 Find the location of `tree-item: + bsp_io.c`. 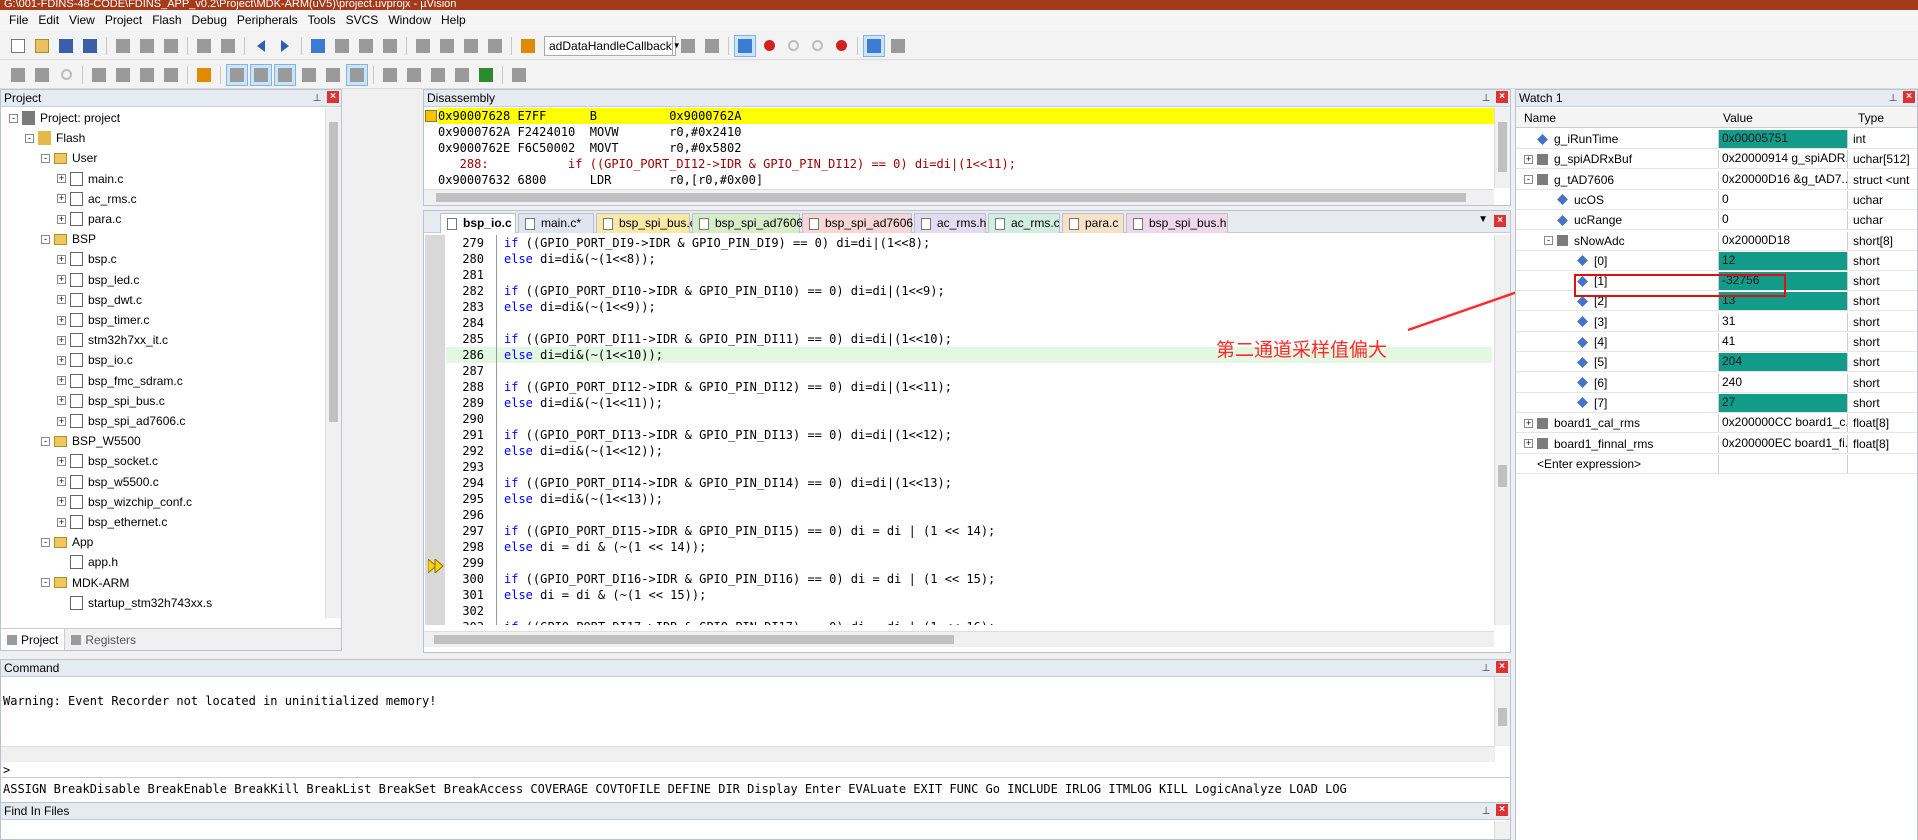

tree-item: + bsp_io.c is located at coordinates (95, 360).